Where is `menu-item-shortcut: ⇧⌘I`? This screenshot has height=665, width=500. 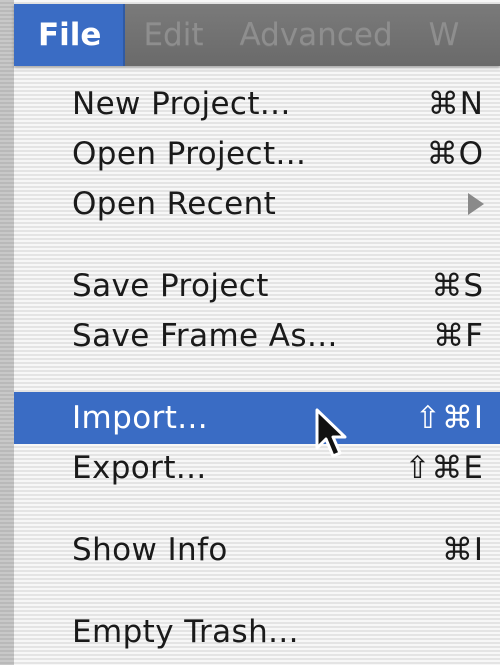 menu-item-shortcut: ⇧⌘I is located at coordinates (449, 418).